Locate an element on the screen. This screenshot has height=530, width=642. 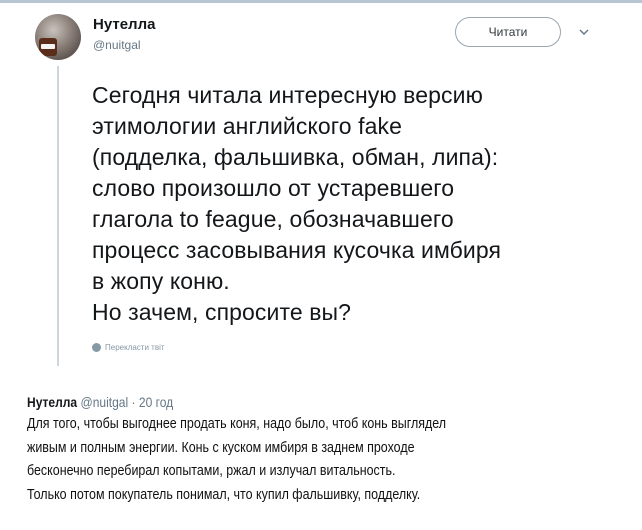
reply-header: Нутелла @nuitgal · 20 год is located at coordinates (100, 402).